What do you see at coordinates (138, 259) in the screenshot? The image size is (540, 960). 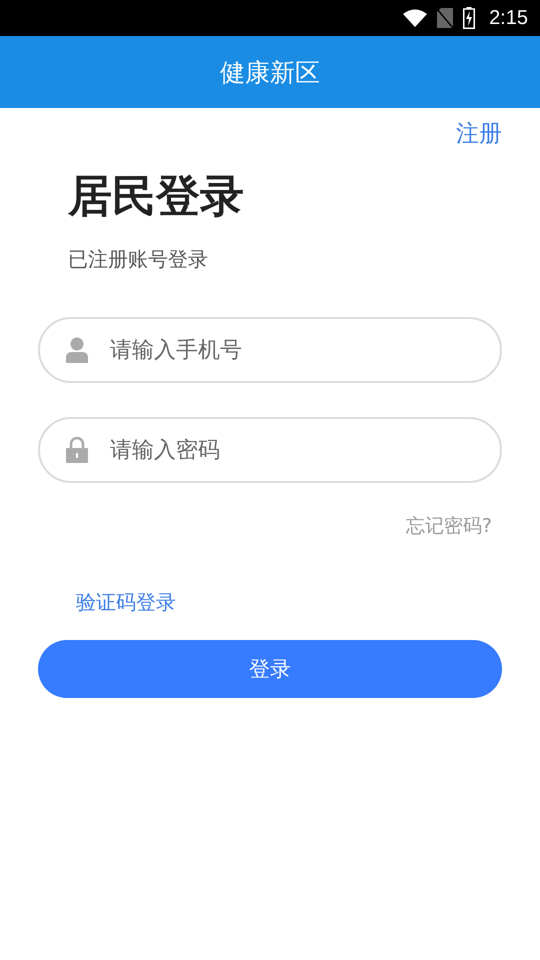 I see `page-subheading: 已注册账号登录` at bounding box center [138, 259].